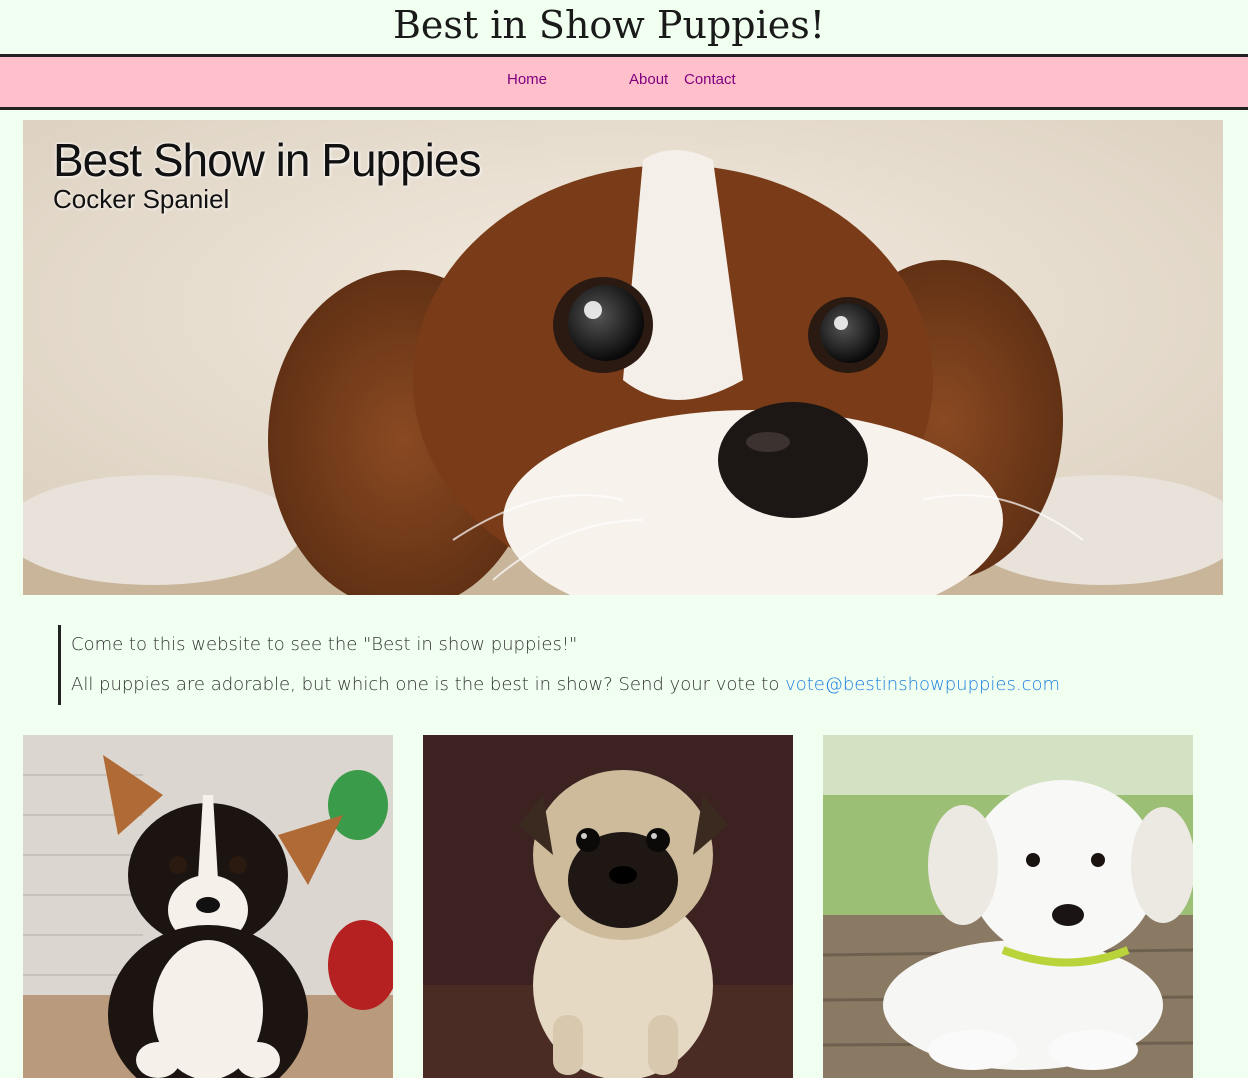  I want to click on nav-link-home: Home, so click(527, 79).